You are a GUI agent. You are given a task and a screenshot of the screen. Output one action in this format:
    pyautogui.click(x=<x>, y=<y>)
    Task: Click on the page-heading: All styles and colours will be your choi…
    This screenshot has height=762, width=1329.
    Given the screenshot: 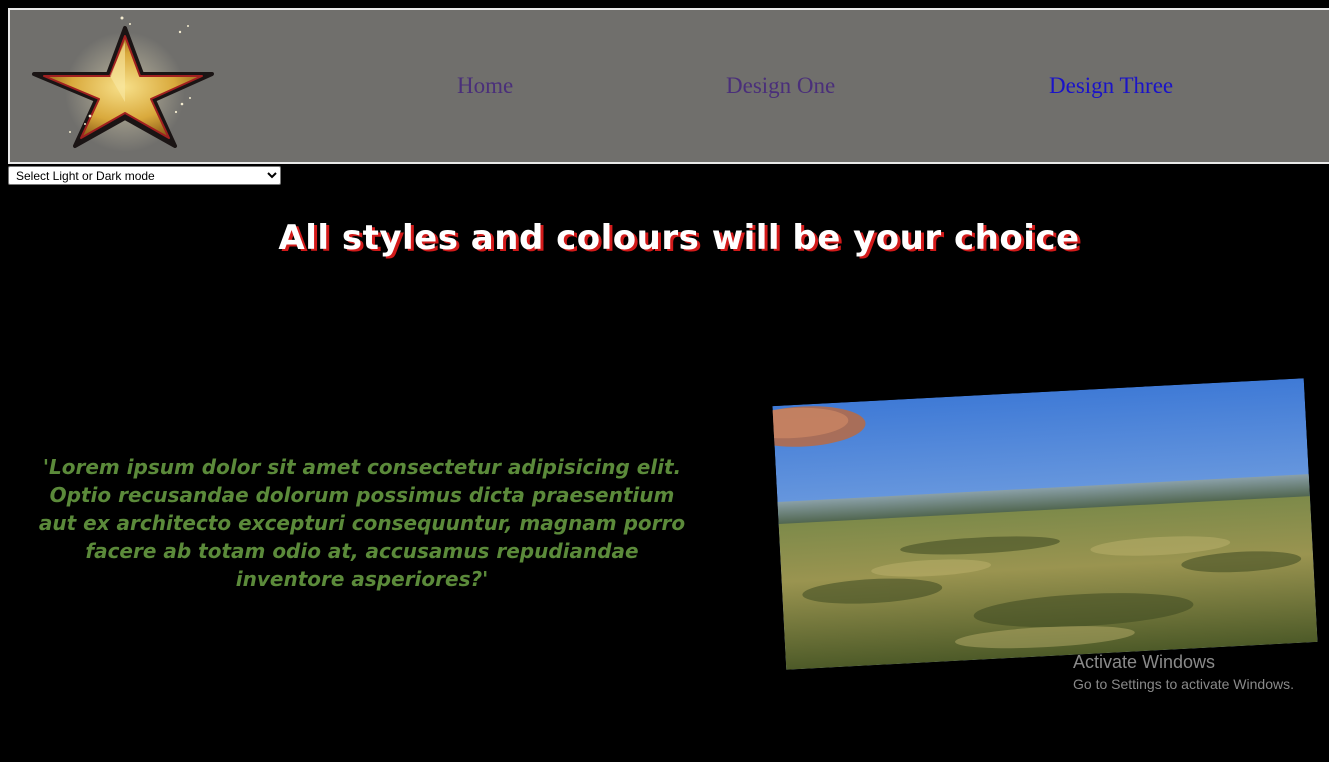 What is the action you would take?
    pyautogui.click(x=679, y=238)
    